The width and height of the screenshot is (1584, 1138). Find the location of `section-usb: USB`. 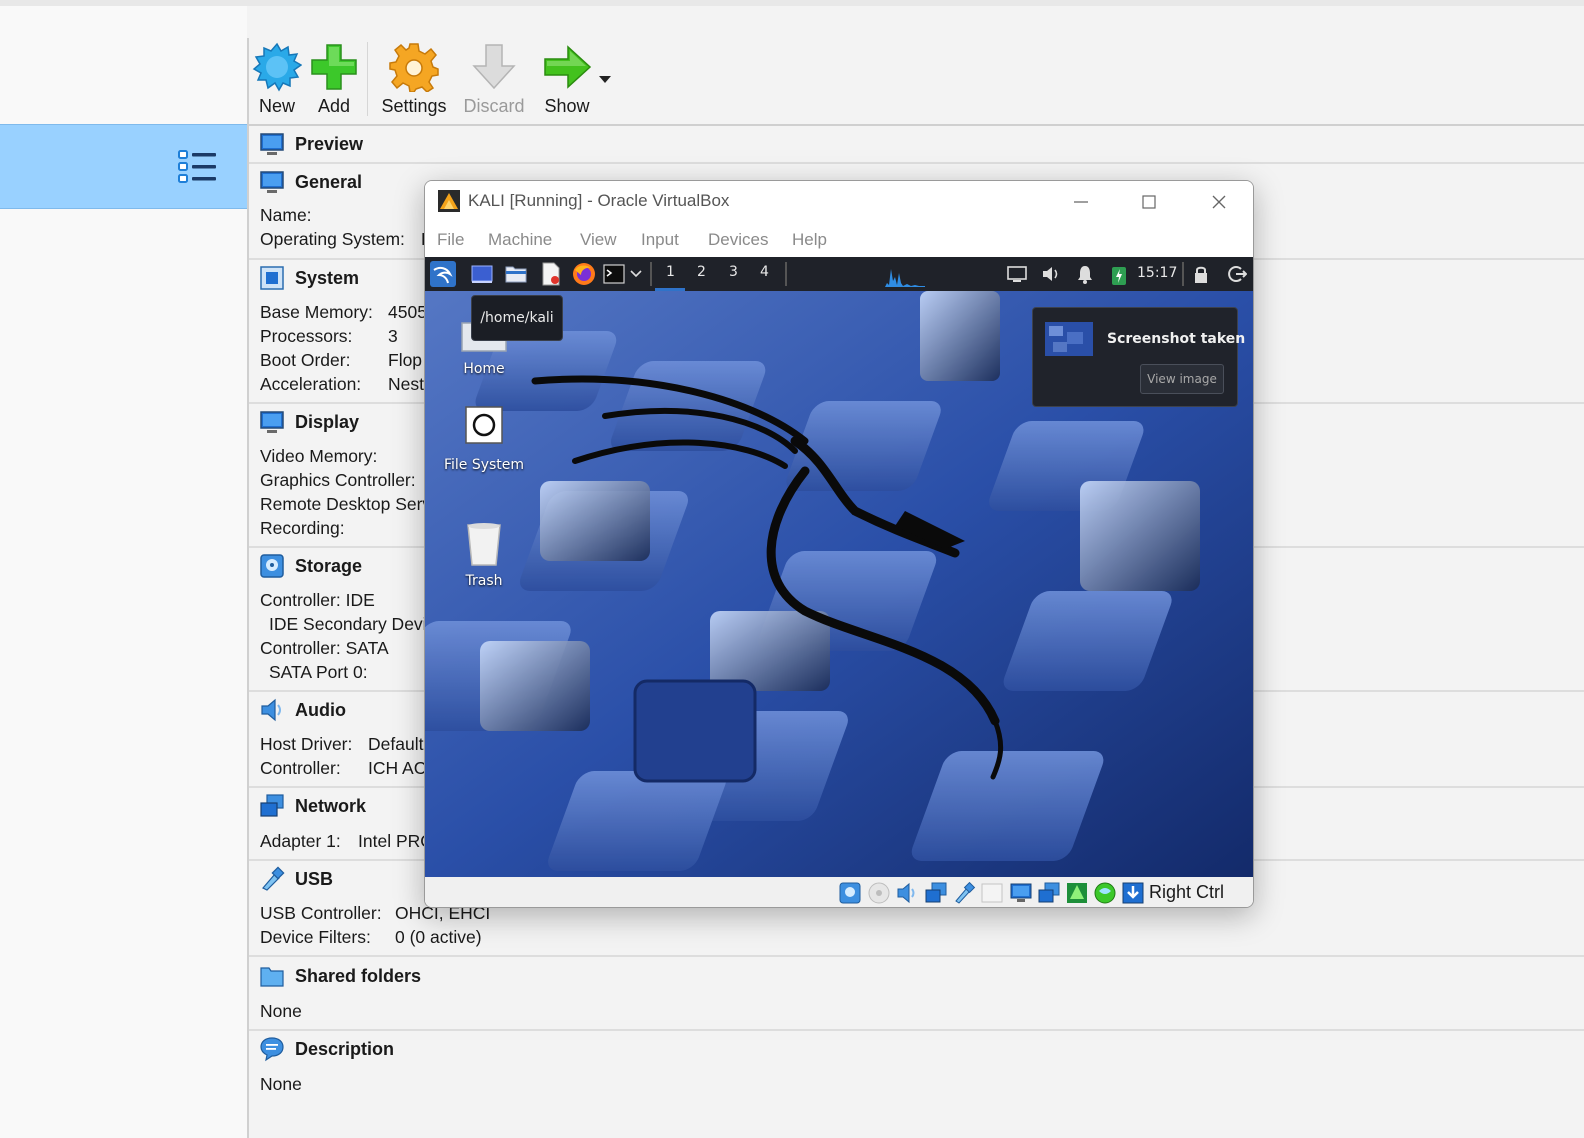

section-usb: USB is located at coordinates (296, 879).